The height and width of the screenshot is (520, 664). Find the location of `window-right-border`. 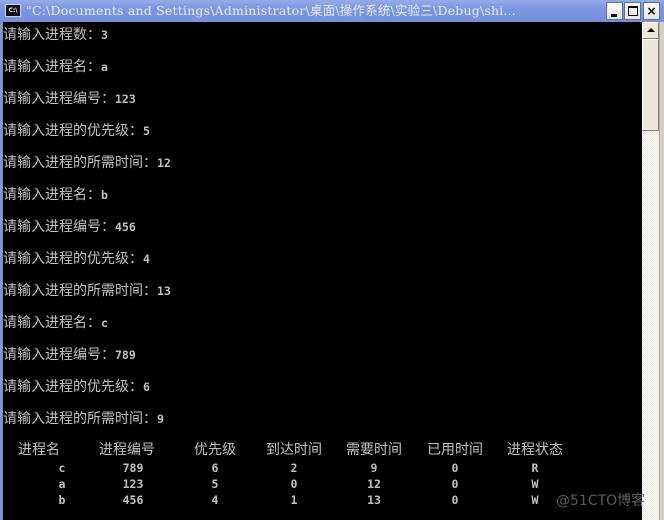

window-right-border is located at coordinates (661, 271).